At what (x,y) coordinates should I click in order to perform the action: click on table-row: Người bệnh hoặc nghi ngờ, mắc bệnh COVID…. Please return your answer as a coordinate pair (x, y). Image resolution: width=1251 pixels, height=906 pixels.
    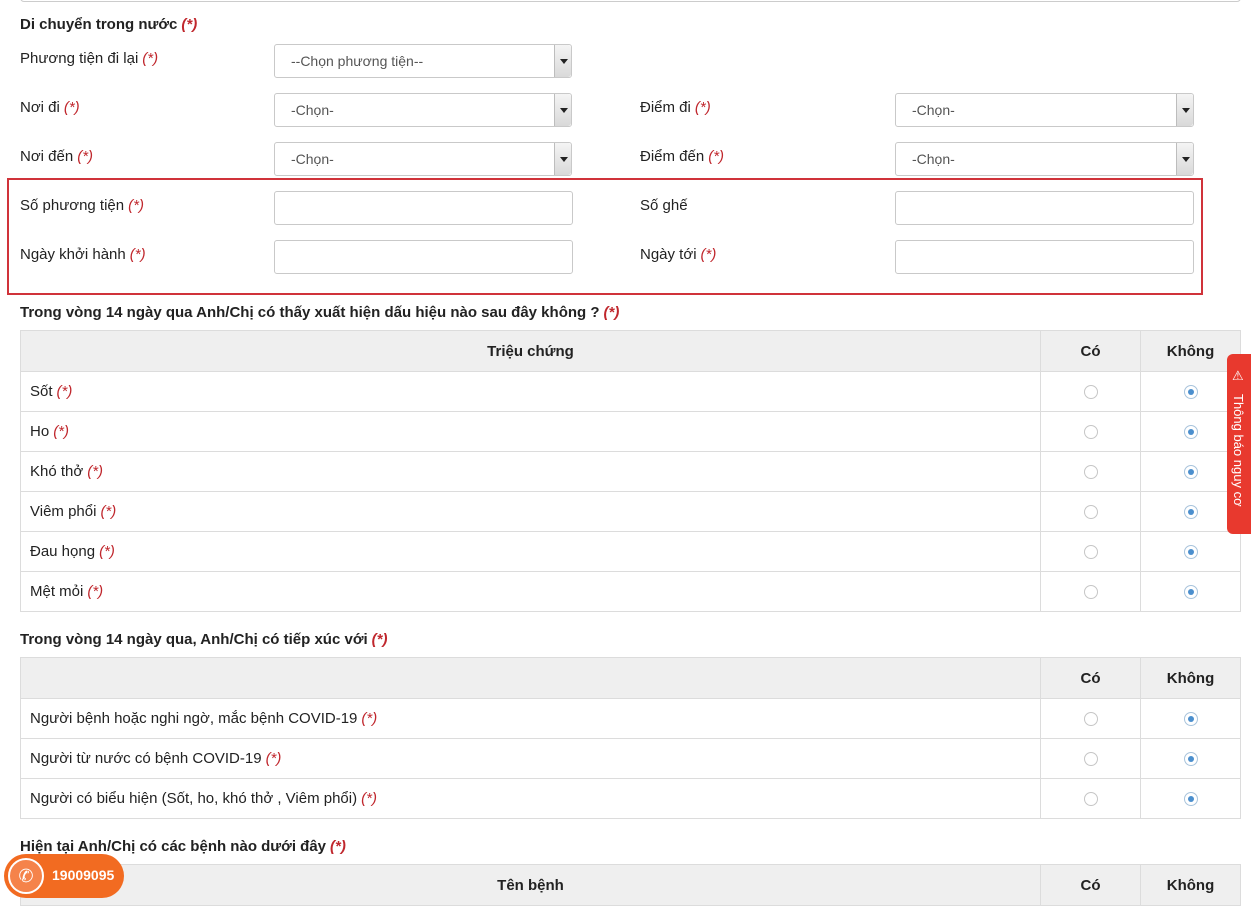
    Looking at the image, I should click on (630, 718).